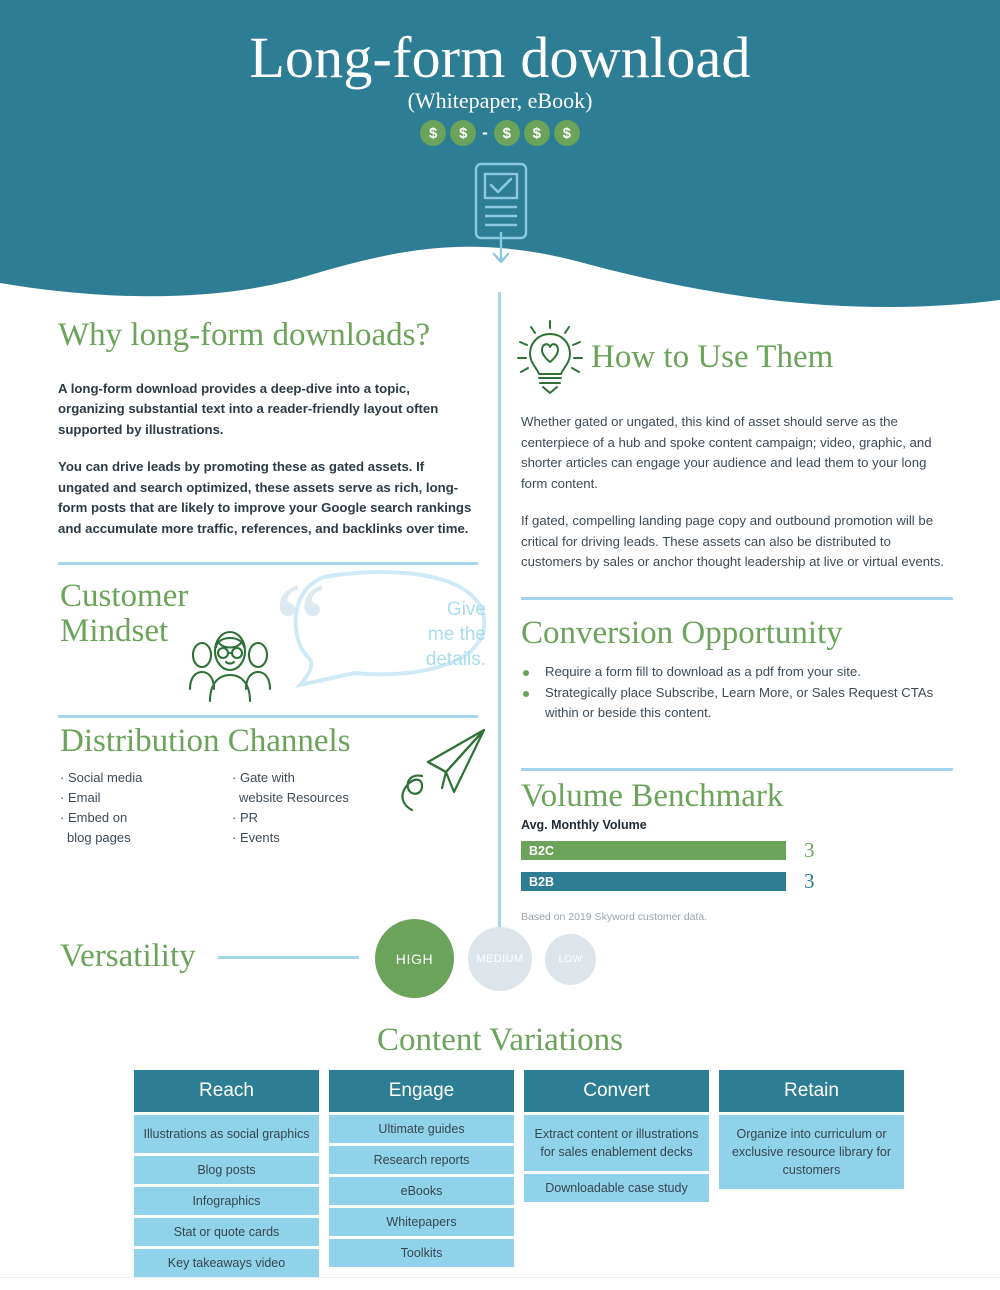 Image resolution: width=1000 pixels, height=1290 pixels. I want to click on page-title: Long-form download, so click(500, 57).